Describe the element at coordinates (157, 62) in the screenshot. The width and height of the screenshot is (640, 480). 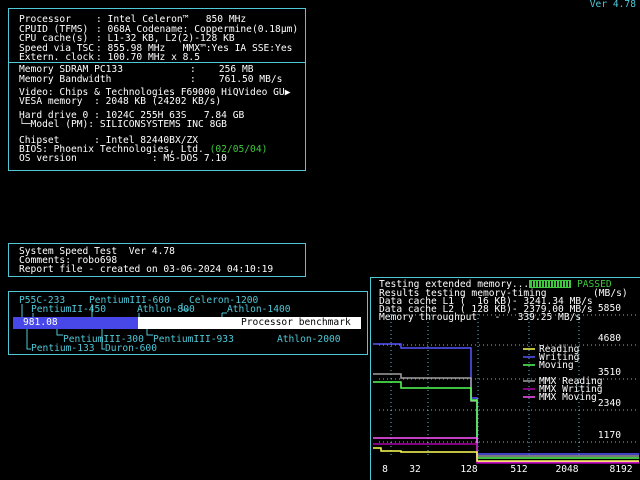
I see `divider` at that location.